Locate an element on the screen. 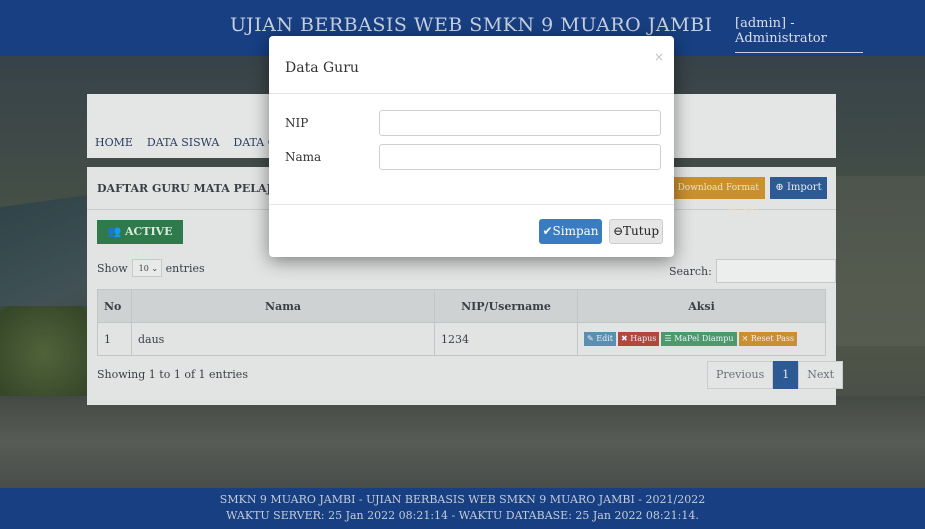 The height and width of the screenshot is (529, 925). import-icon: ⊕ is located at coordinates (779, 187).